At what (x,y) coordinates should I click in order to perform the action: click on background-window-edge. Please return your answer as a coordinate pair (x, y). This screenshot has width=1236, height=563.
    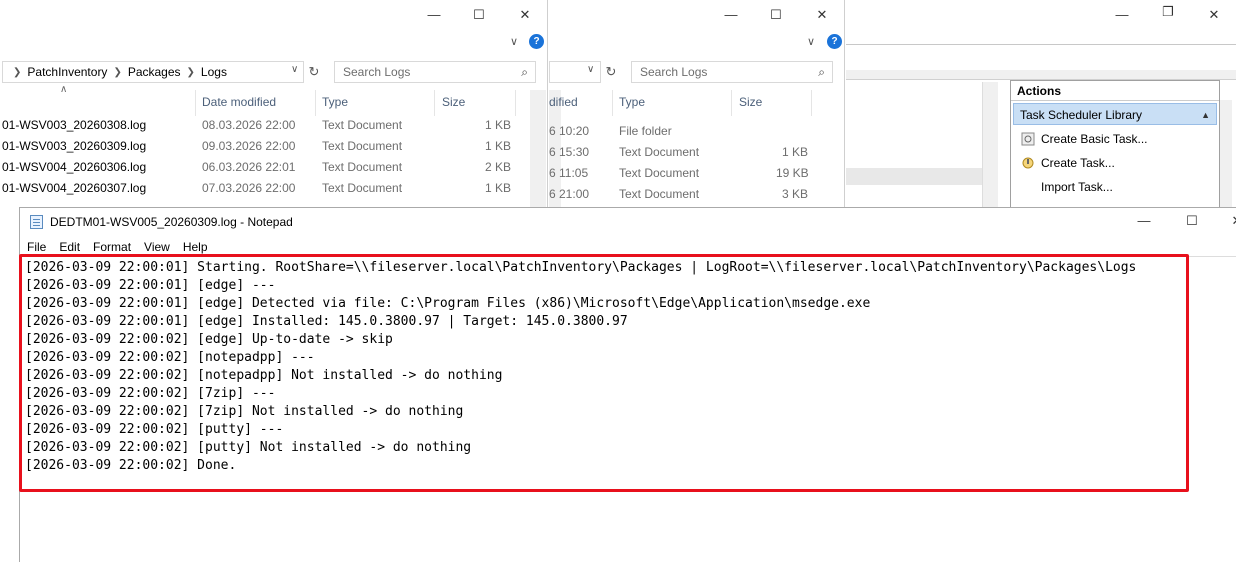
    Looking at the image, I should click on (9, 384).